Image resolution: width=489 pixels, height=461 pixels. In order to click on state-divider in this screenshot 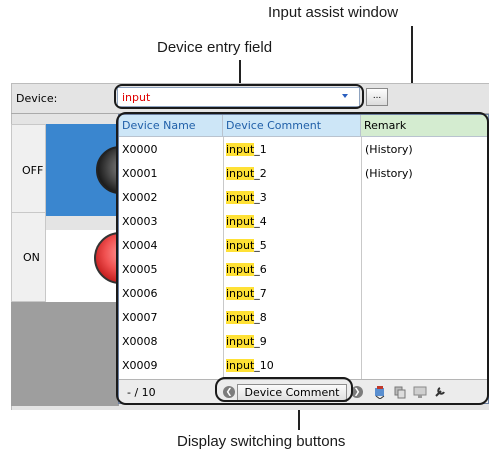, I will do `click(28, 212)`.